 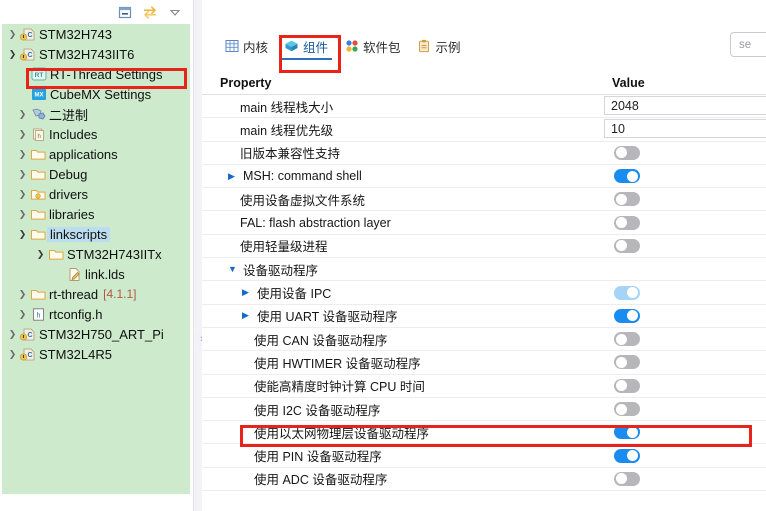 I want to click on tree-item-rtconfig-h: ❯ h rtconfig.h, so click(x=96, y=314).